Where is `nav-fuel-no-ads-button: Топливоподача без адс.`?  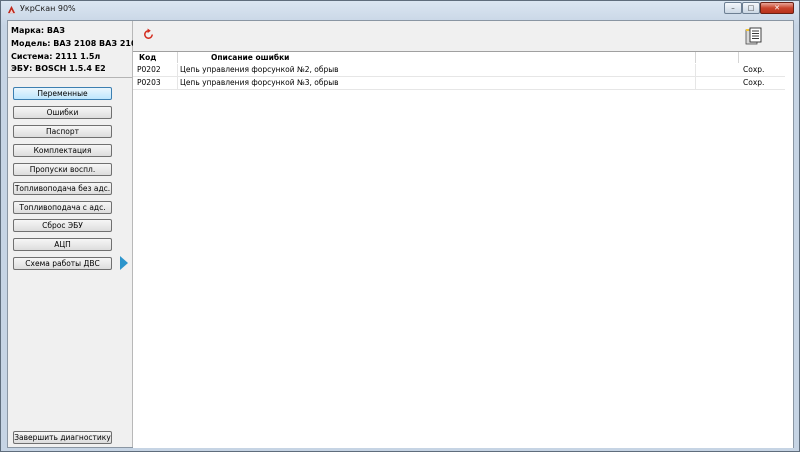
nav-fuel-no-ads-button: Топливоподача без адс. is located at coordinates (62, 188).